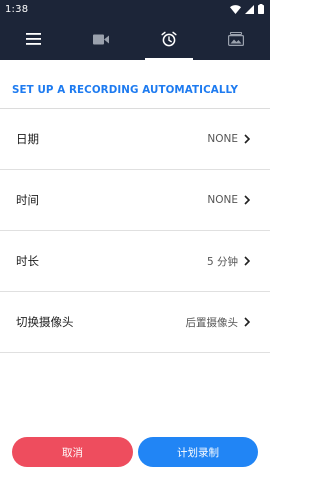 This screenshot has width=320, height=480. Describe the element at coordinates (135, 453) in the screenshot. I see `action-bar: 取消 计划录制` at that location.